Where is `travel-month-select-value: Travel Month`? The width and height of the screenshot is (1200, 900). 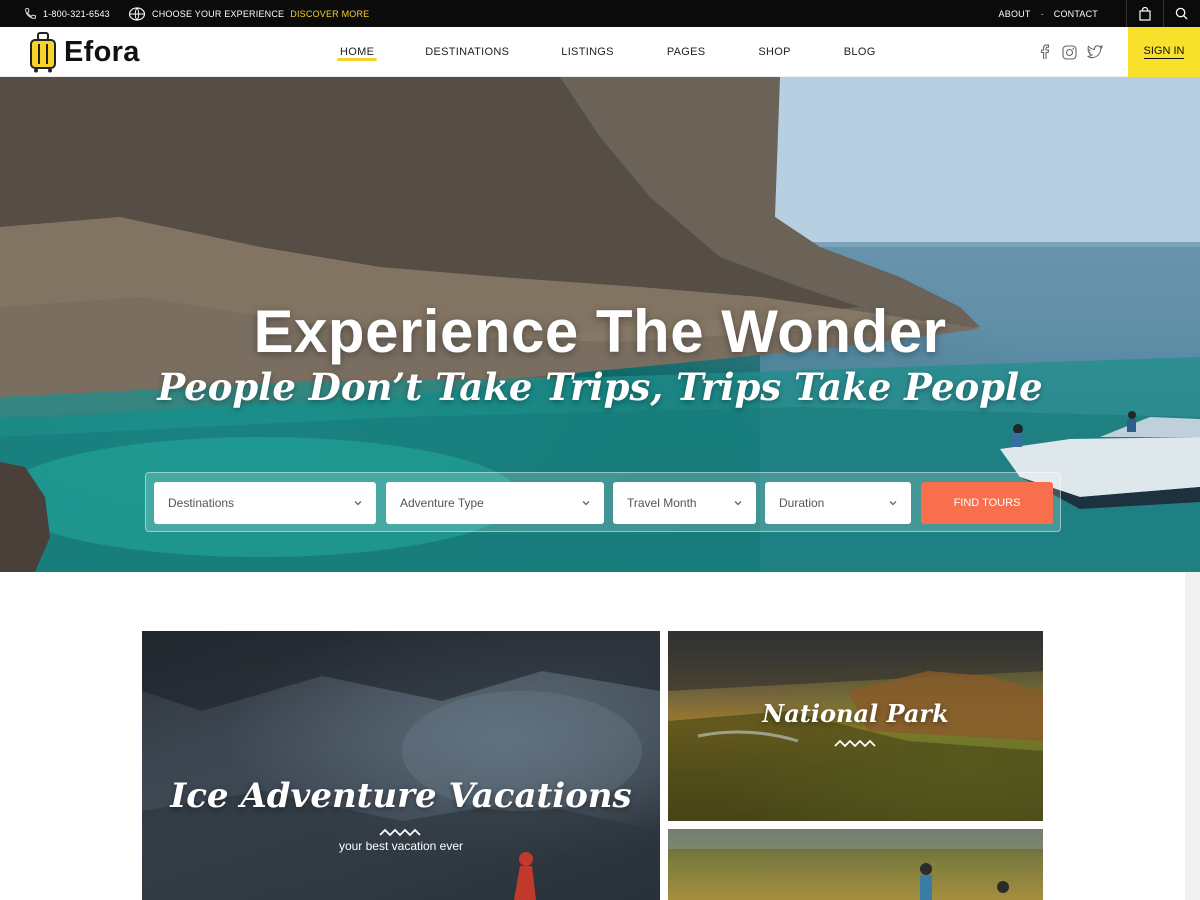
travel-month-select-value: Travel Month is located at coordinates (662, 503).